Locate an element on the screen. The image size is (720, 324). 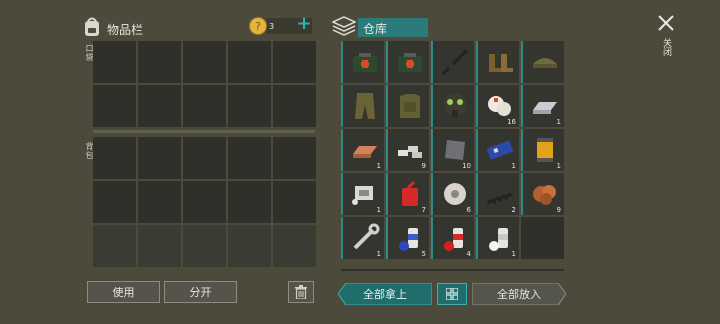
warehouse-slot: 10 is located at coordinates (452, 150).